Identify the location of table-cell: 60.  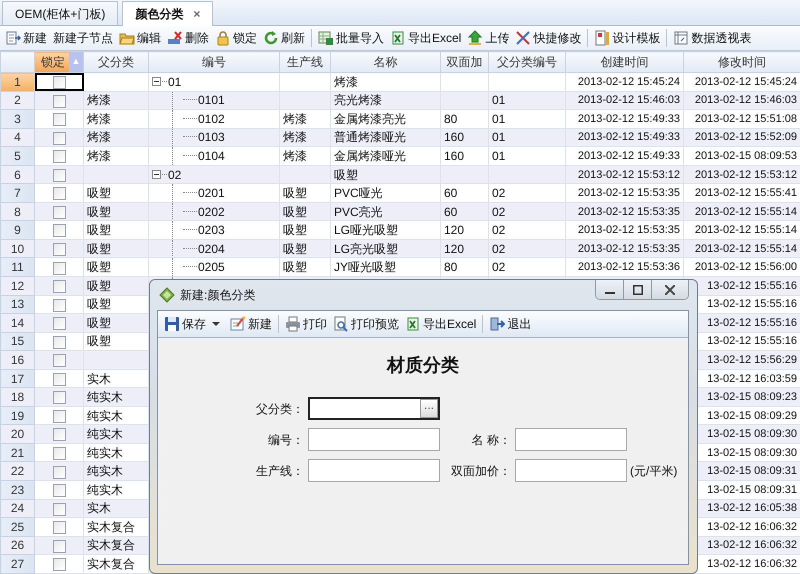
(464, 211).